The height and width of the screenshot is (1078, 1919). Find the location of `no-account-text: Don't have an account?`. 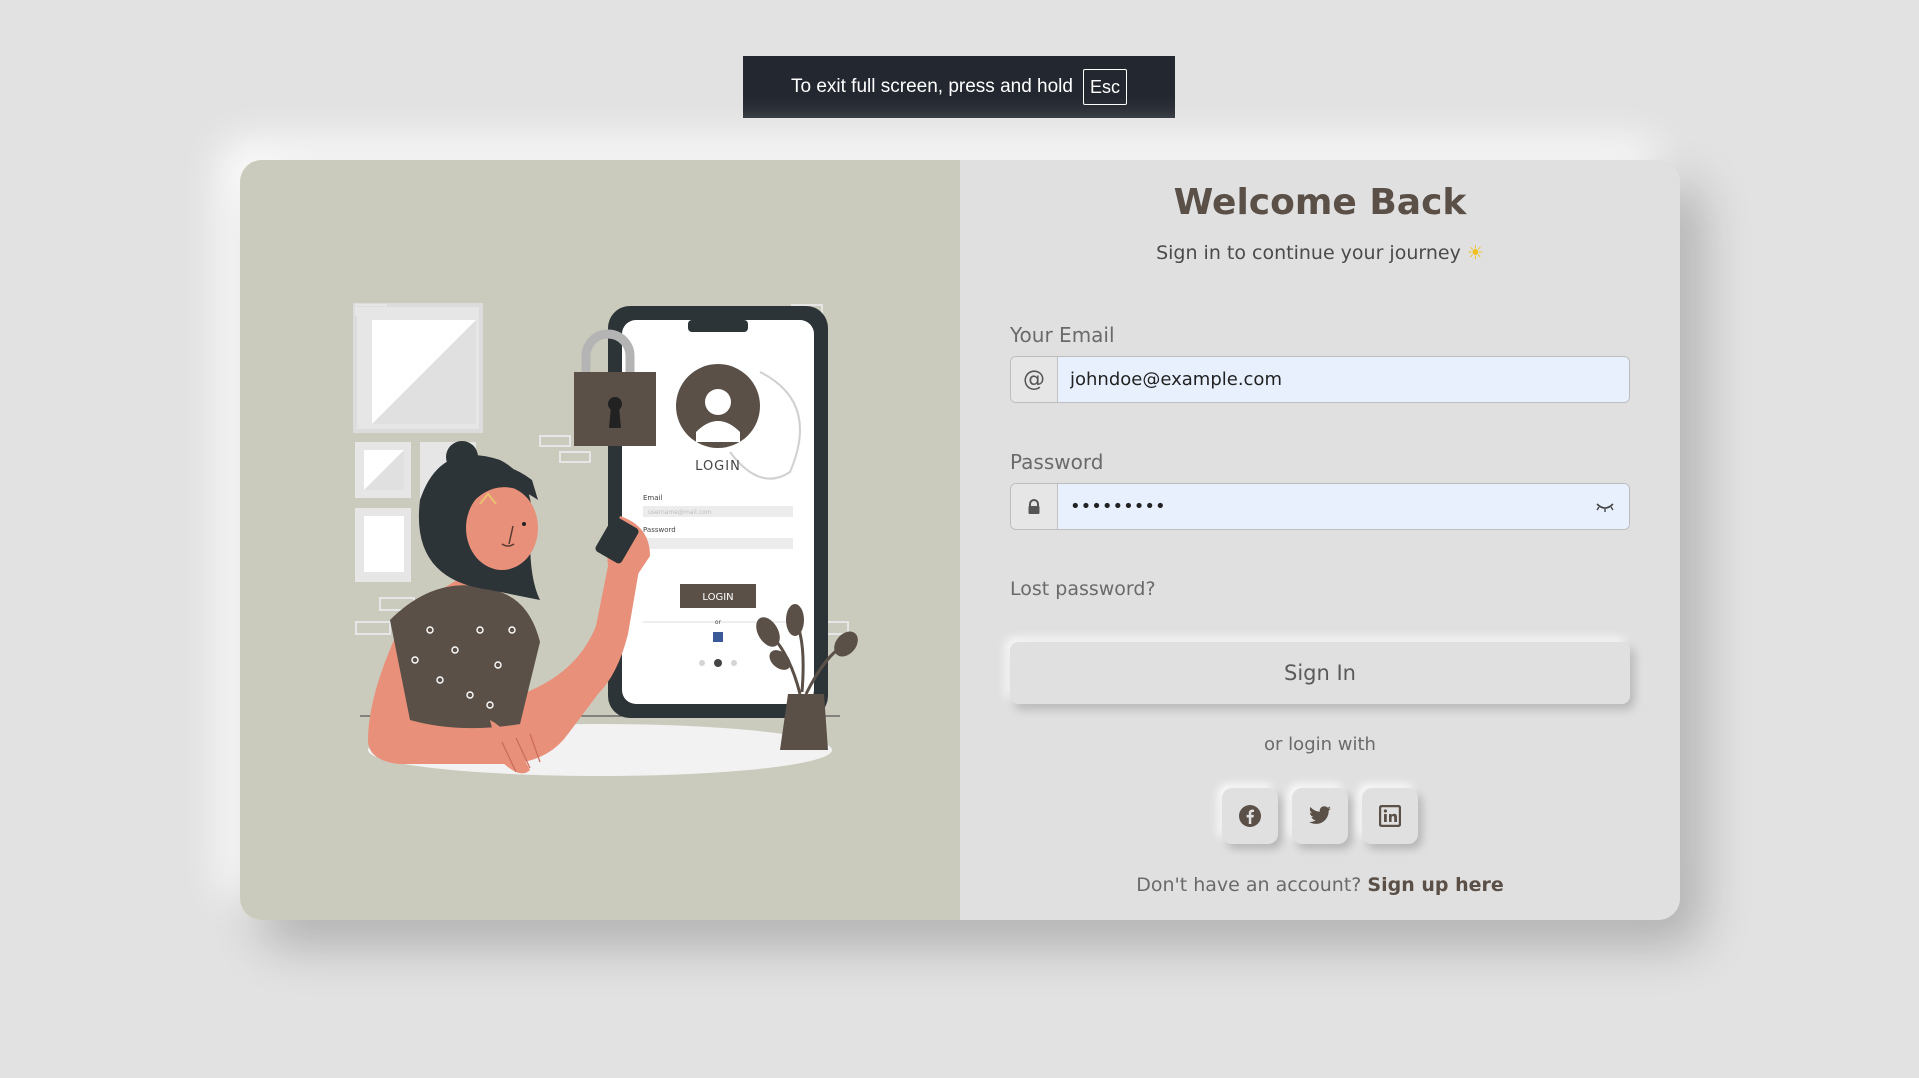

no-account-text: Don't have an account? is located at coordinates (1249, 885).